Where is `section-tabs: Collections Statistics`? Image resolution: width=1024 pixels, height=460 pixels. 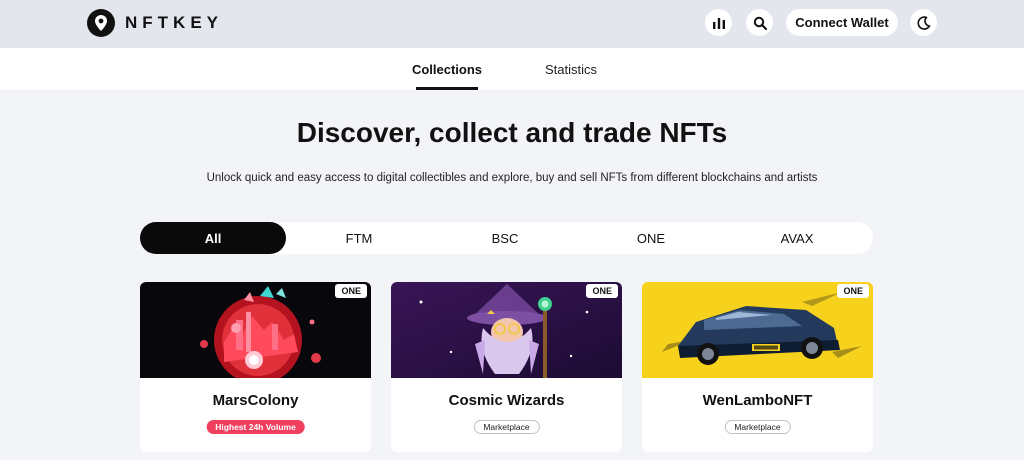 section-tabs: Collections Statistics is located at coordinates (512, 69).